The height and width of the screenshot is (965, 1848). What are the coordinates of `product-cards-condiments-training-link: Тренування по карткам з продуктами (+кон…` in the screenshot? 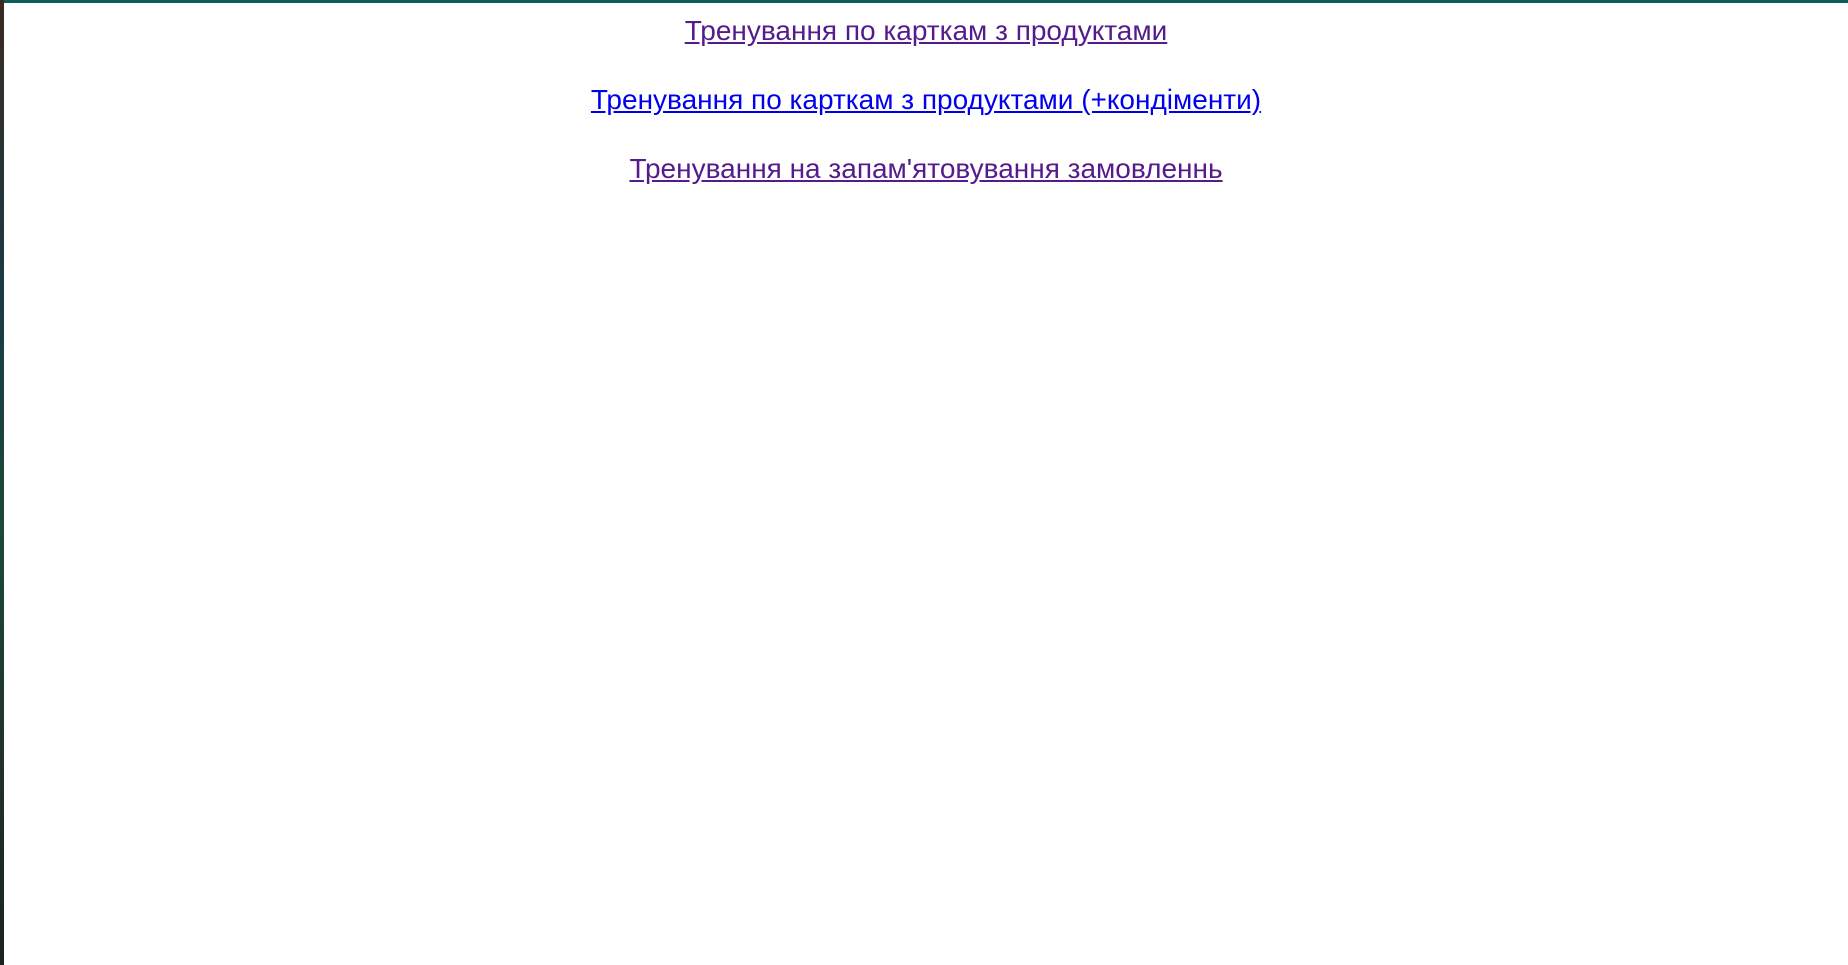 It's located at (926, 100).